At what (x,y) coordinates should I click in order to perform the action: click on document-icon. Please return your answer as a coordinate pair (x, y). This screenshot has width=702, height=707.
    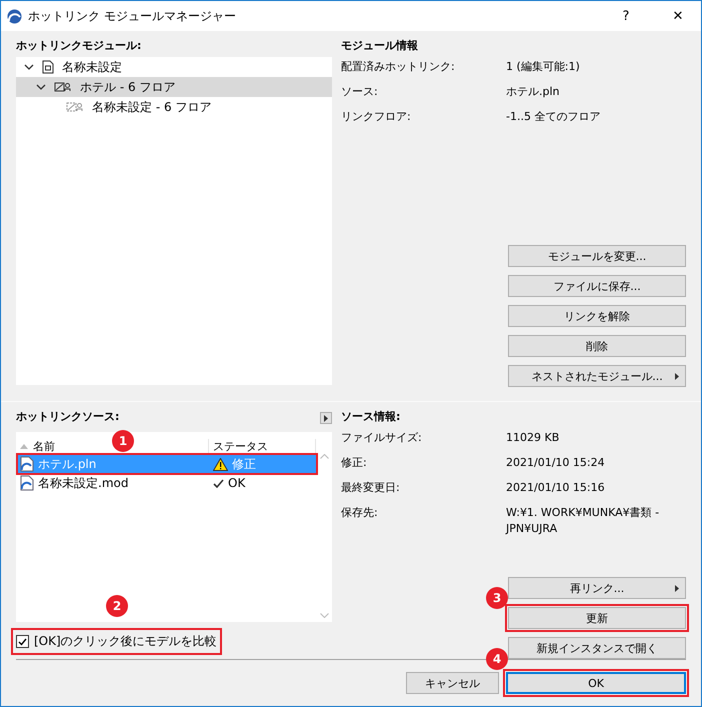
    Looking at the image, I should click on (48, 67).